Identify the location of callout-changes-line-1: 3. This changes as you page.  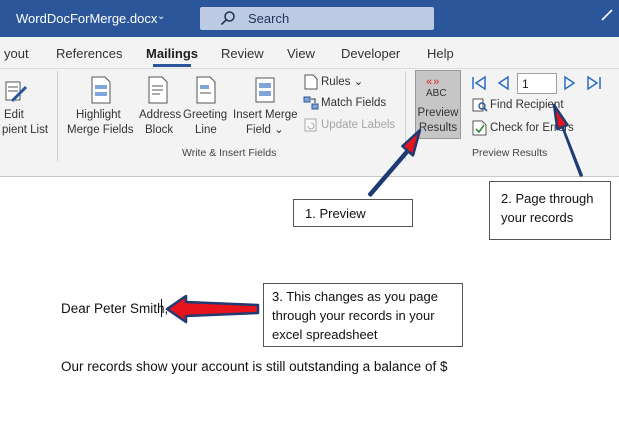
(355, 296).